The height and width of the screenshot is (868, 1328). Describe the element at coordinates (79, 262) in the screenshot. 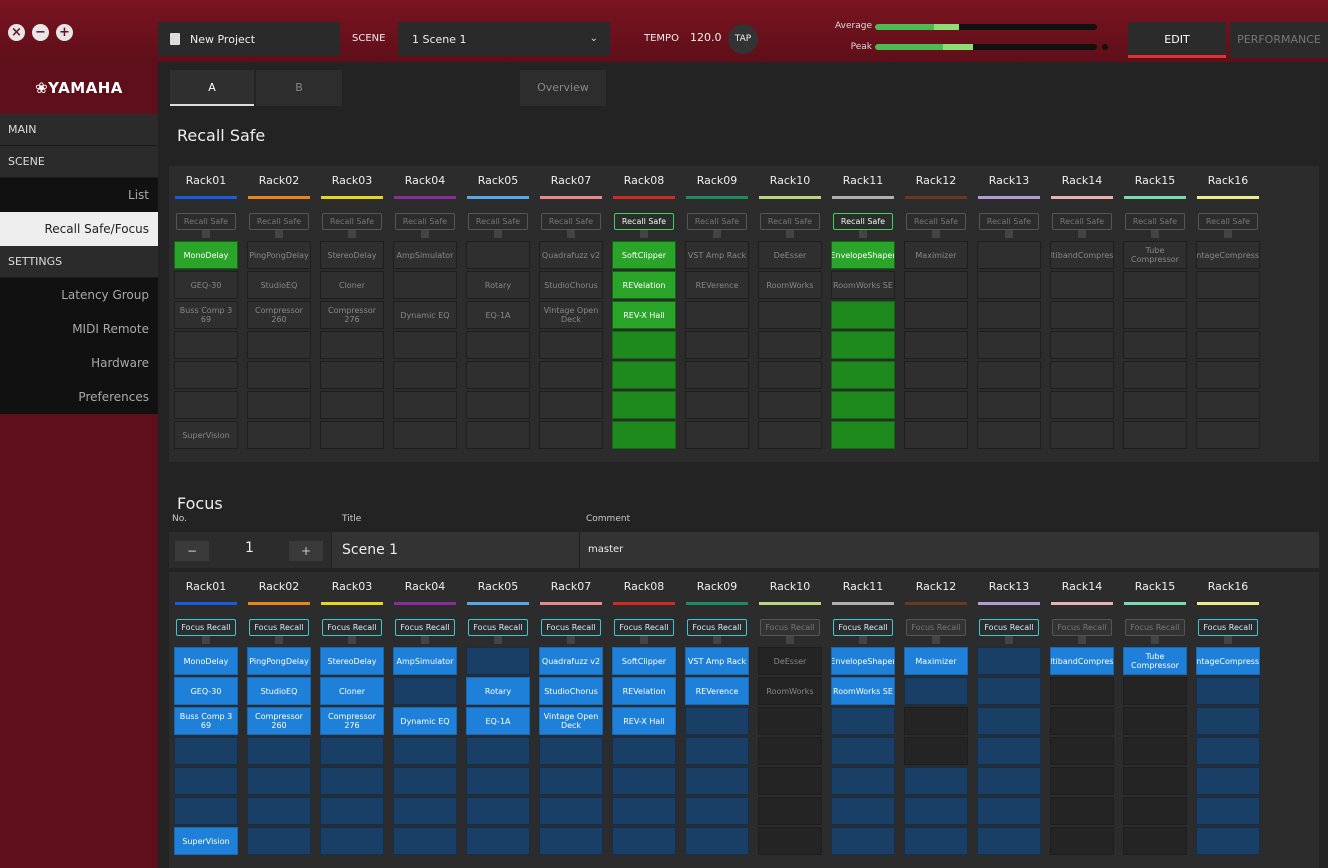

I see `sidebar-section-settings: SETTINGS` at that location.